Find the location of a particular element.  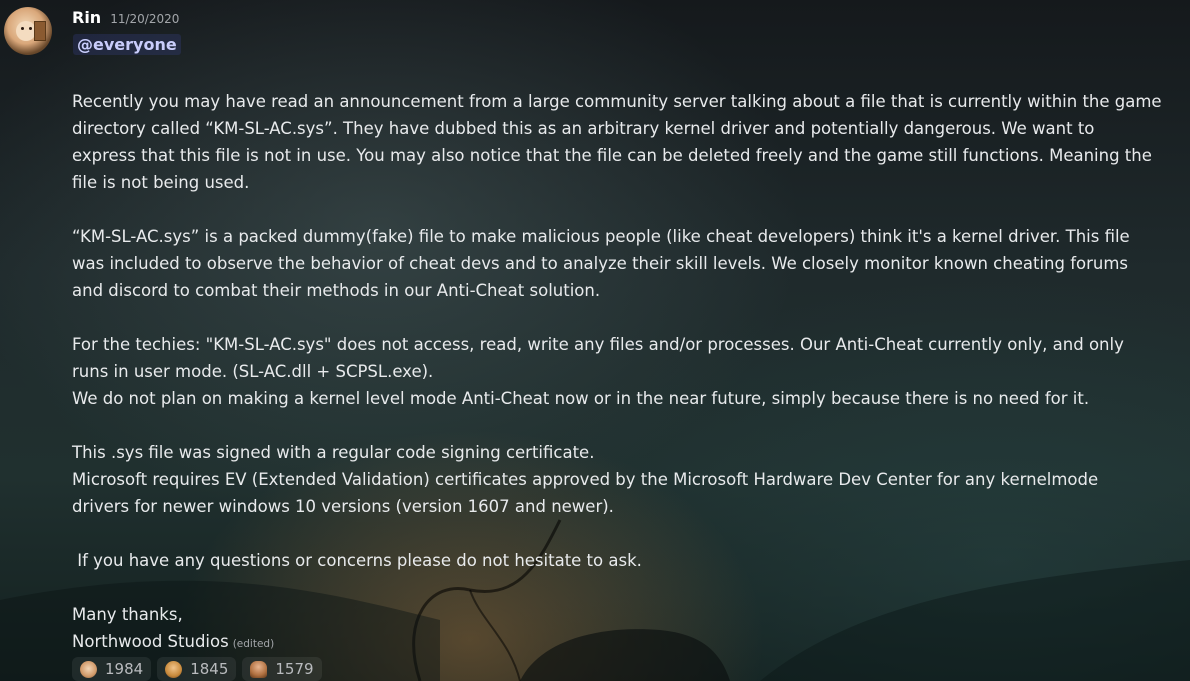

signoff-line: Northwood Studios (edited) is located at coordinates (617, 643).